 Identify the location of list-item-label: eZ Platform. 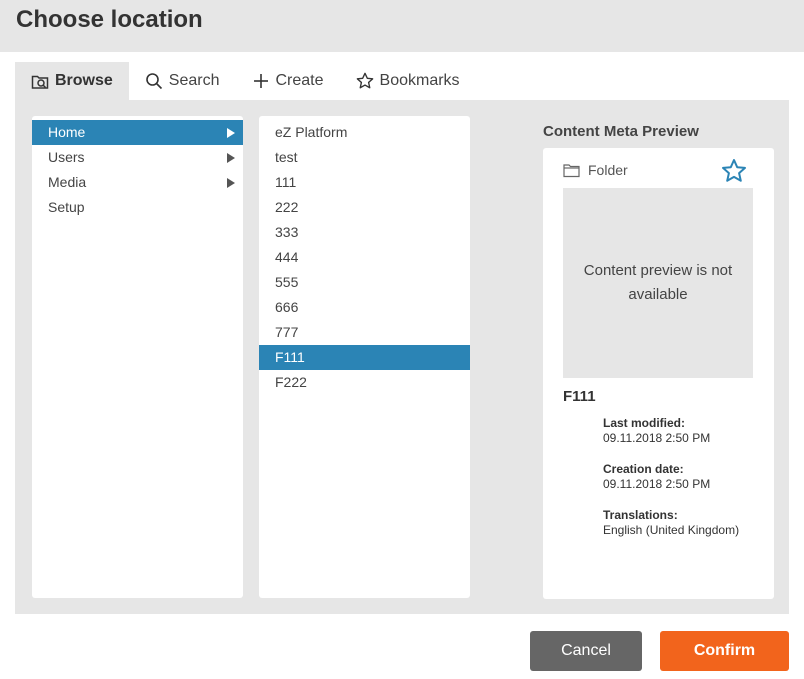
(311, 132).